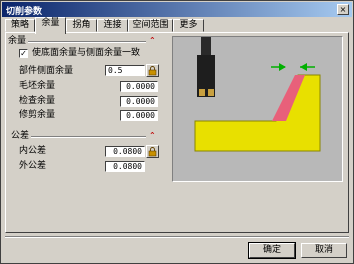 The image size is (354, 264). What do you see at coordinates (37, 115) in the screenshot?
I see `trim-stock-label: 修剪余量` at bounding box center [37, 115].